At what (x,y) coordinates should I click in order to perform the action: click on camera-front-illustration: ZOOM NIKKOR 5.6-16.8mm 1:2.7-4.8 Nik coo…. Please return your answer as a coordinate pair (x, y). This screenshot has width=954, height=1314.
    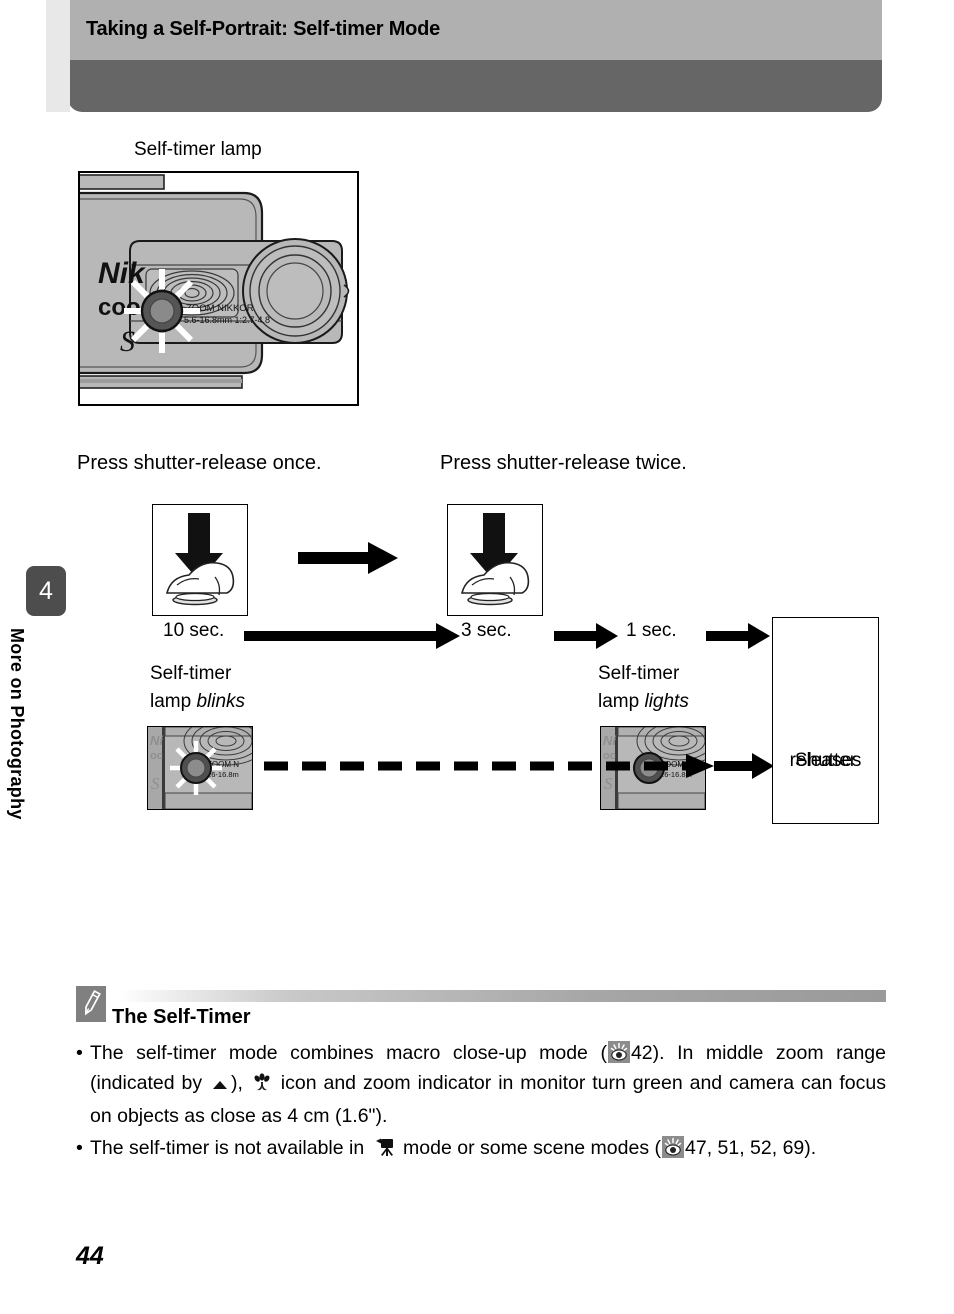
    Looking at the image, I should click on (218, 288).